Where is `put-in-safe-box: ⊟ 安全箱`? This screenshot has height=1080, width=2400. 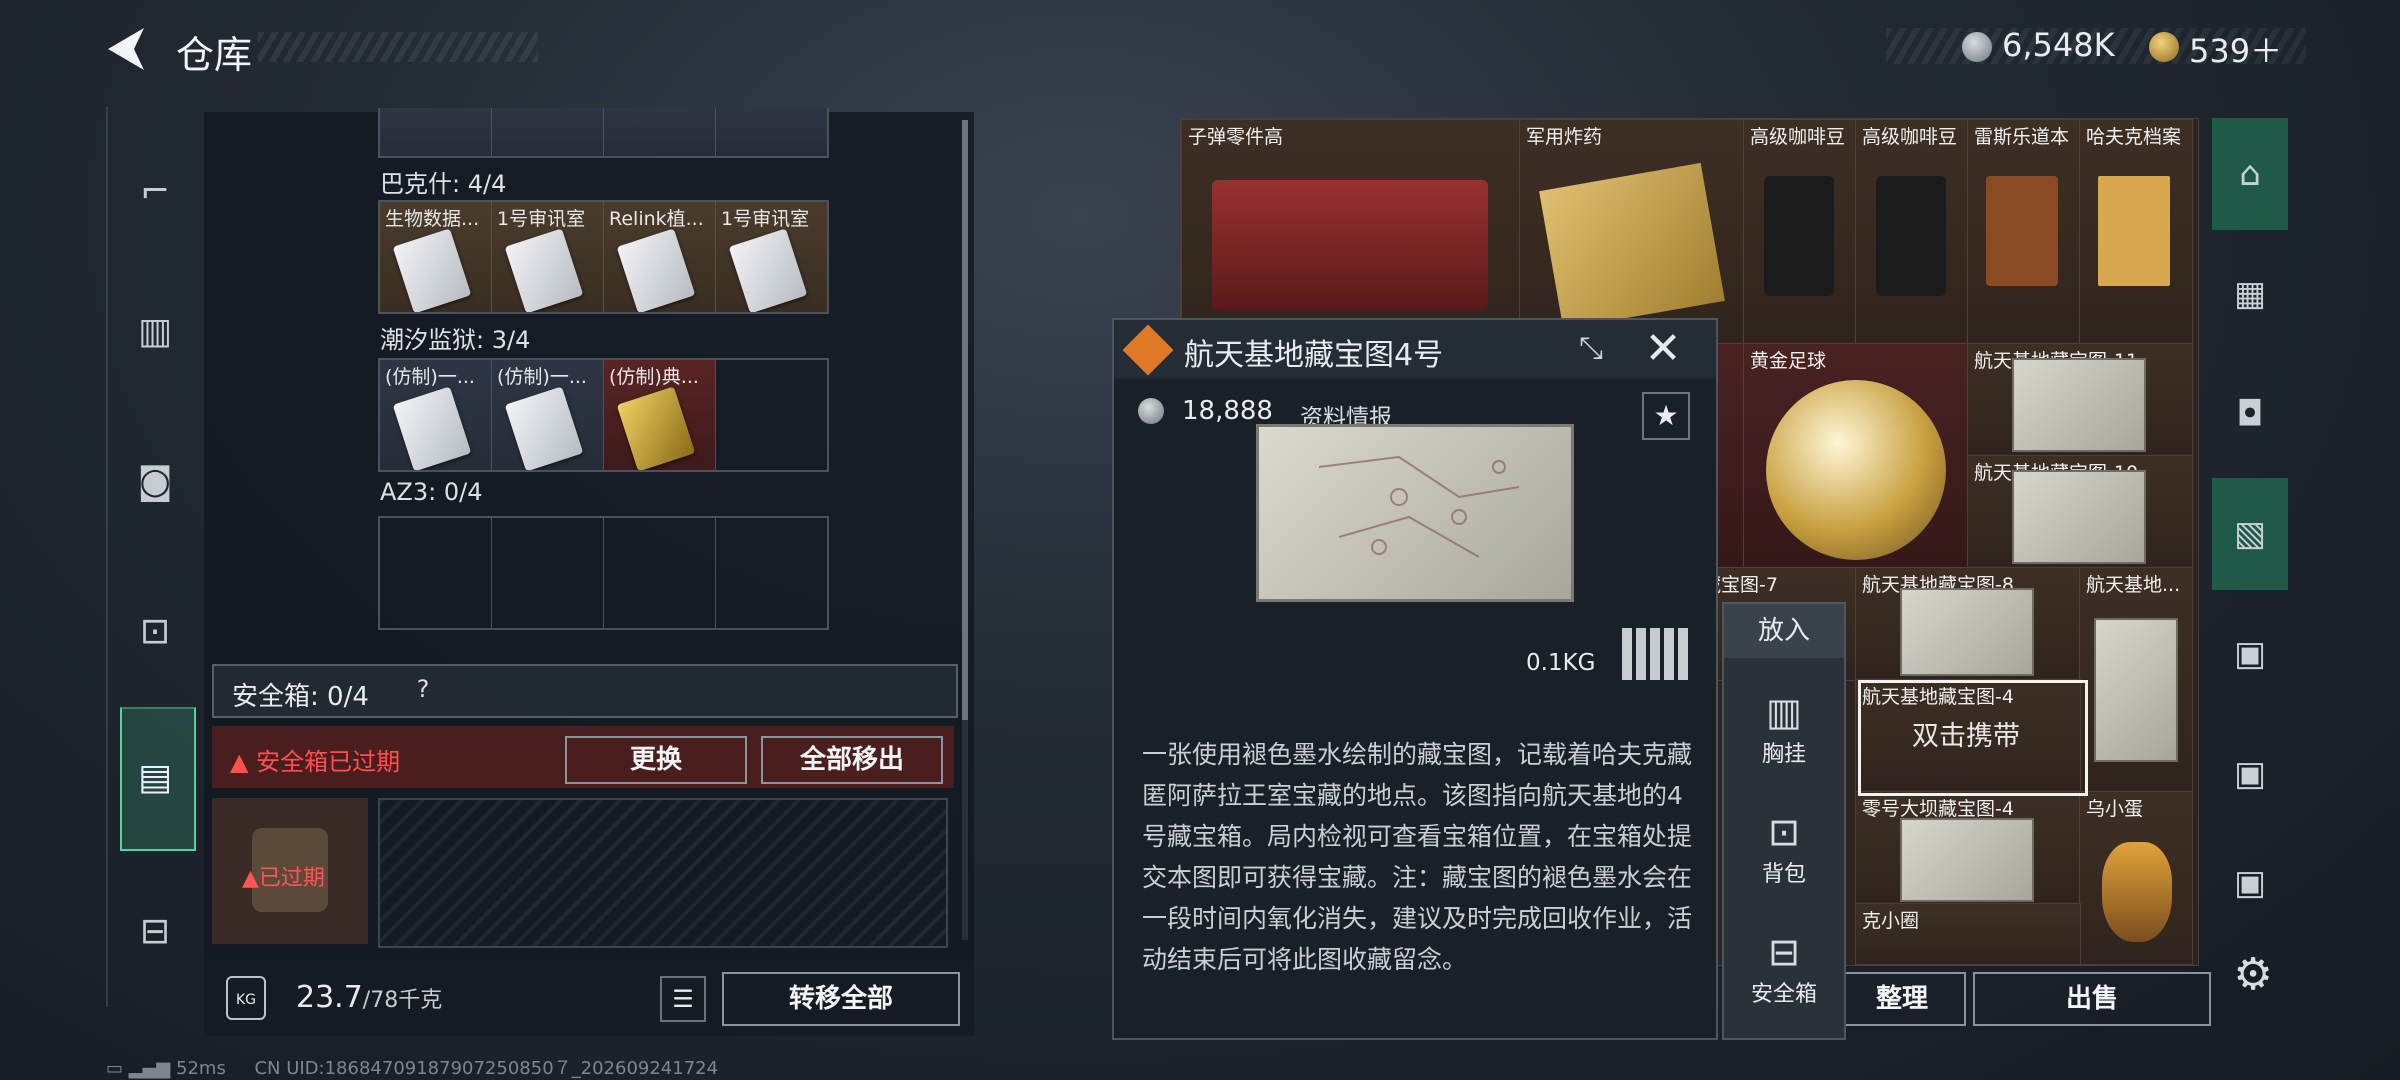
put-in-safe-box: ⊟ 安全箱 is located at coordinates (1784, 968).